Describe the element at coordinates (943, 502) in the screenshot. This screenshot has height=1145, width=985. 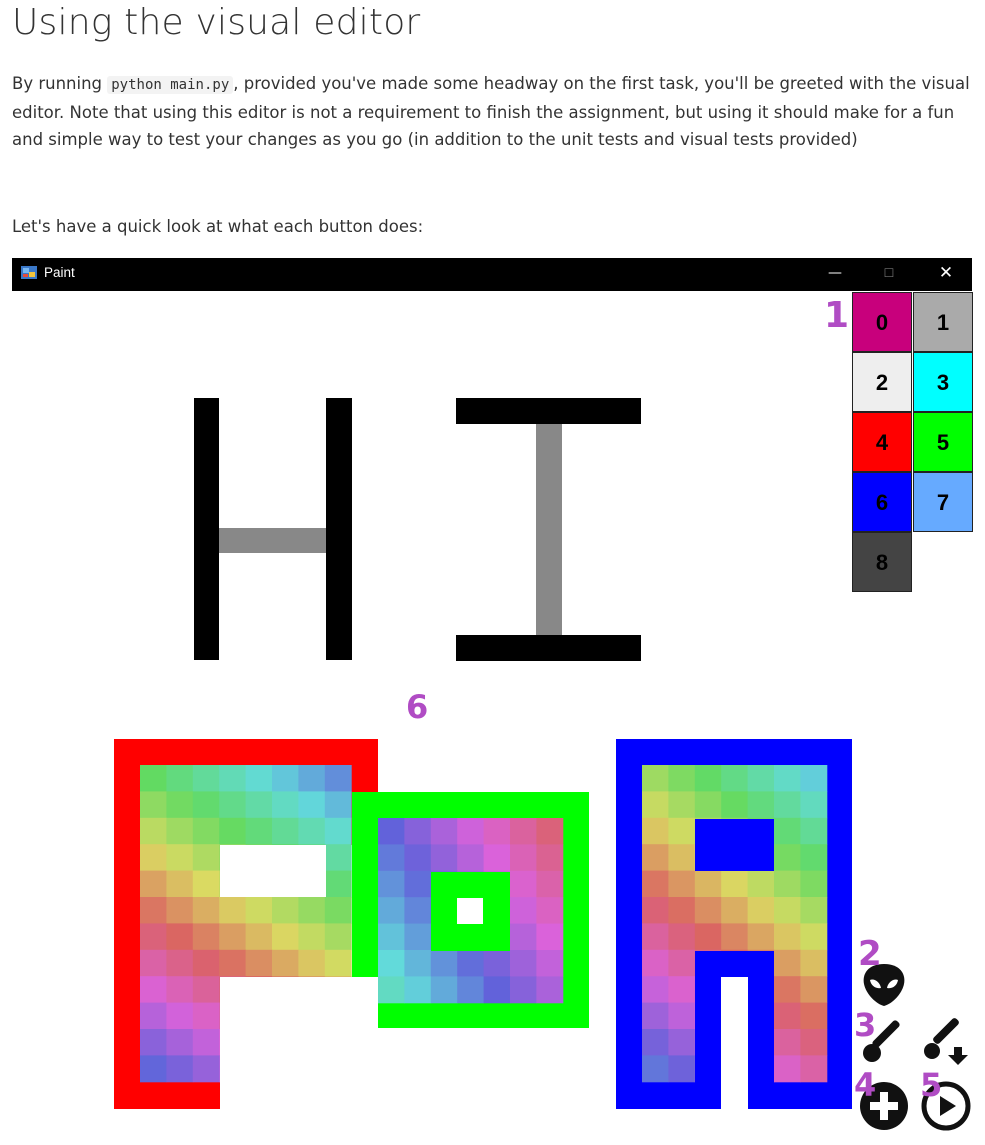
I see `palette-swatch-7: 7` at that location.